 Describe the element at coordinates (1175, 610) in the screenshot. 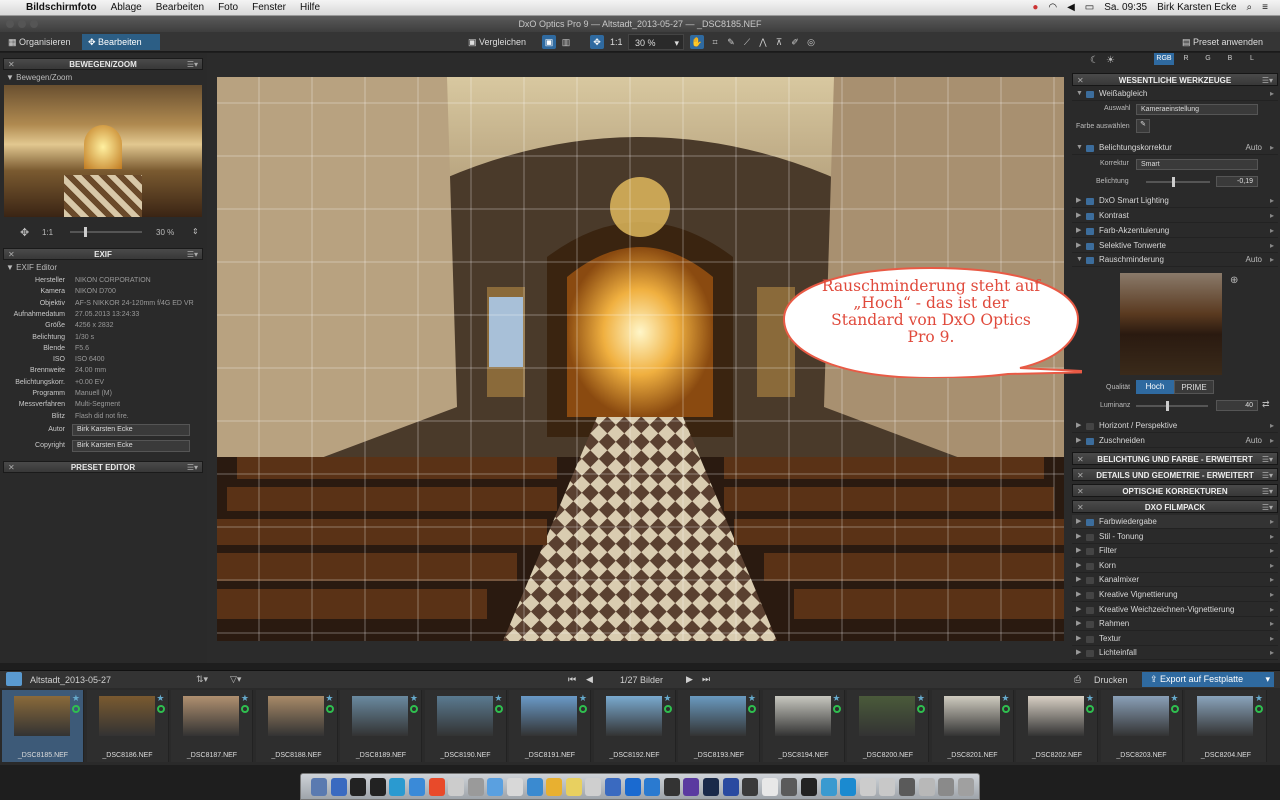

I see `filmpack-tool: ▶ Kreative Weichzeichnen-Vignettierung ▸` at that location.